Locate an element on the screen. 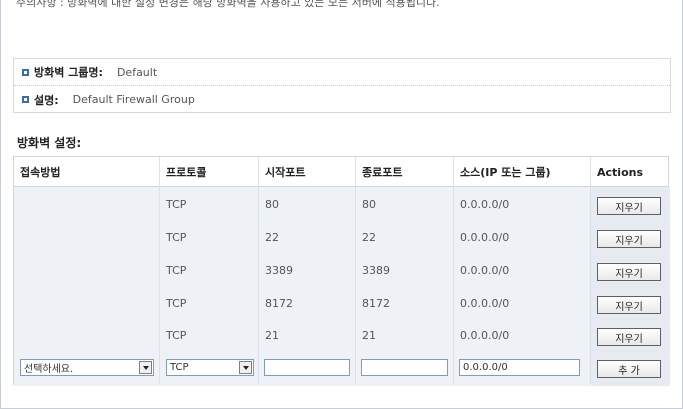 The height and width of the screenshot is (409, 683). row-start-port: 8172 is located at coordinates (279, 303).